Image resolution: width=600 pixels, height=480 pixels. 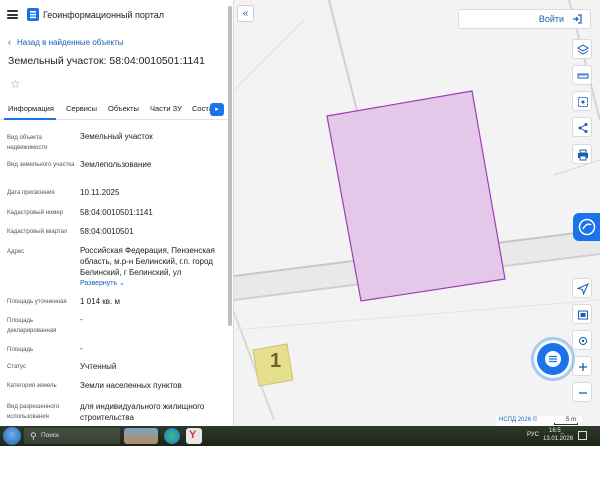 I want to click on favorite-star-icon: ☆, so click(x=15, y=84).